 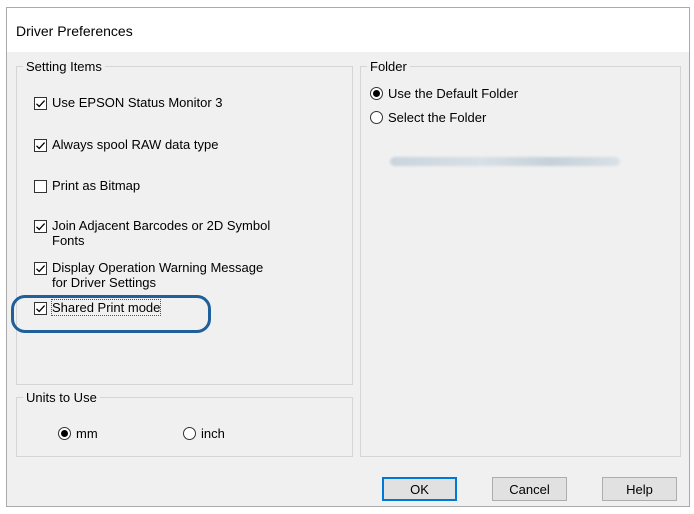 What do you see at coordinates (40, 186) in the screenshot?
I see `checkbox-unchecked-icon` at bounding box center [40, 186].